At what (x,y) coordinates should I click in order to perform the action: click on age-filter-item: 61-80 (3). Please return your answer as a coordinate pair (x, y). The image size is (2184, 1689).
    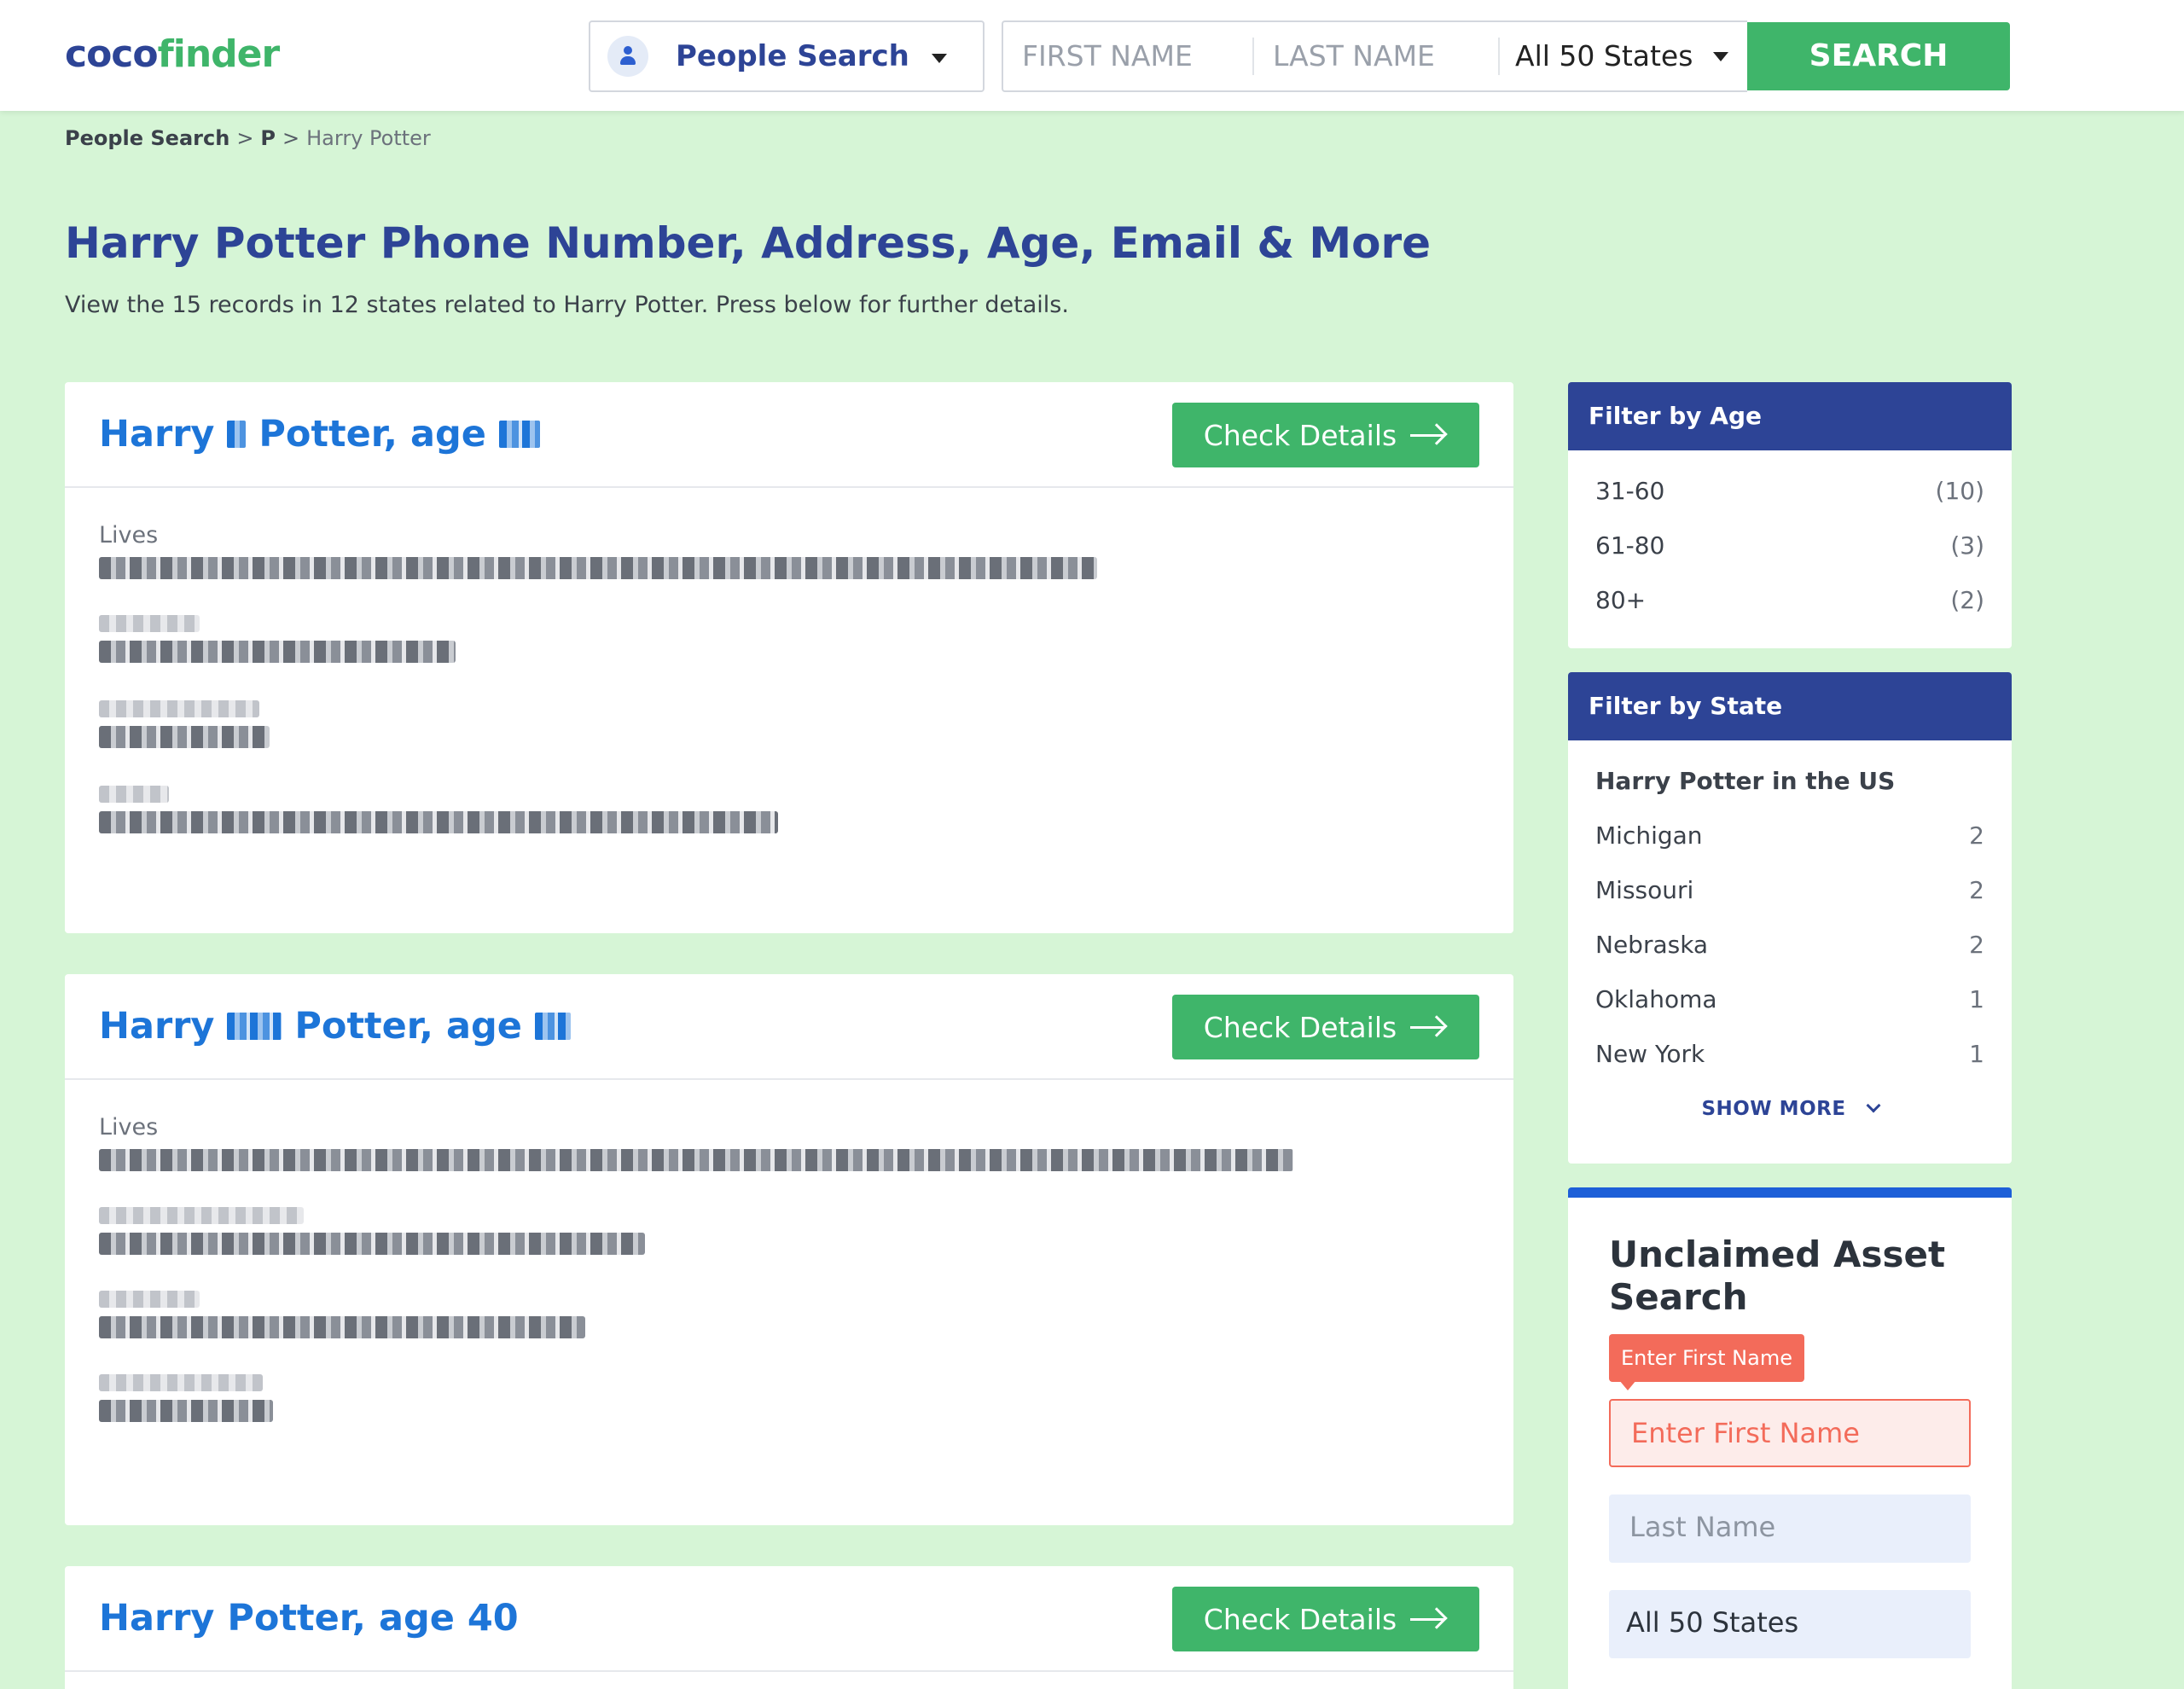
    Looking at the image, I should click on (1790, 546).